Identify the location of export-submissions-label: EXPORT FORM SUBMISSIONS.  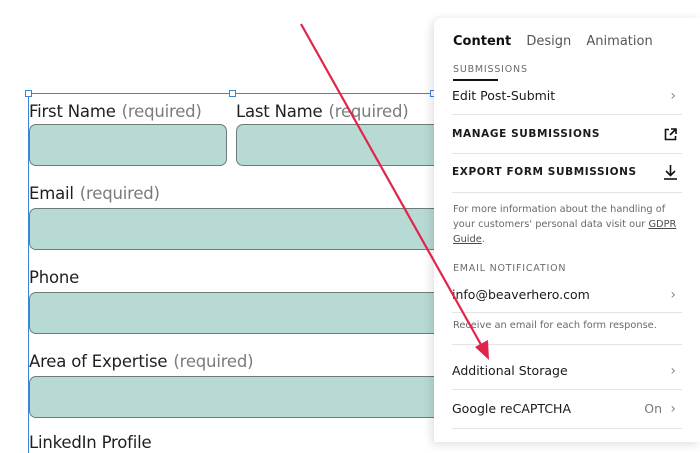
(544, 172).